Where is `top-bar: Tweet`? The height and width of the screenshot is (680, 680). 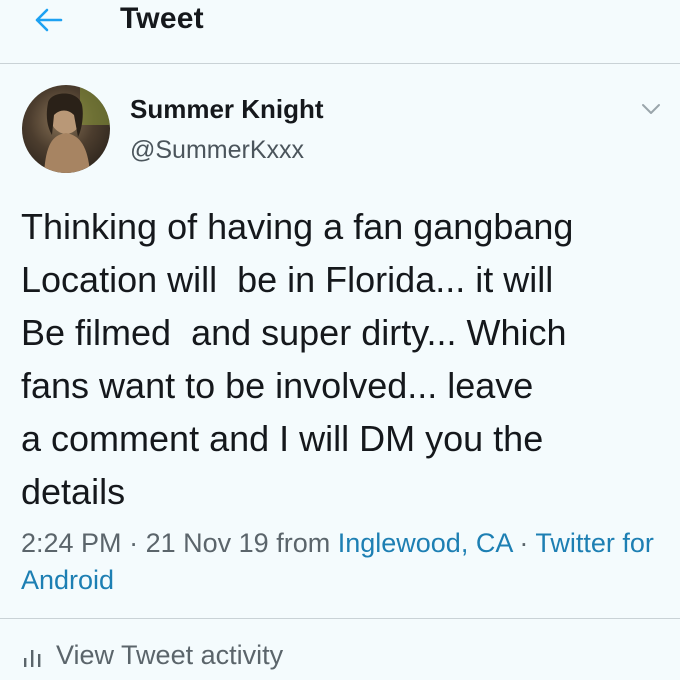 top-bar: Tweet is located at coordinates (340, 32).